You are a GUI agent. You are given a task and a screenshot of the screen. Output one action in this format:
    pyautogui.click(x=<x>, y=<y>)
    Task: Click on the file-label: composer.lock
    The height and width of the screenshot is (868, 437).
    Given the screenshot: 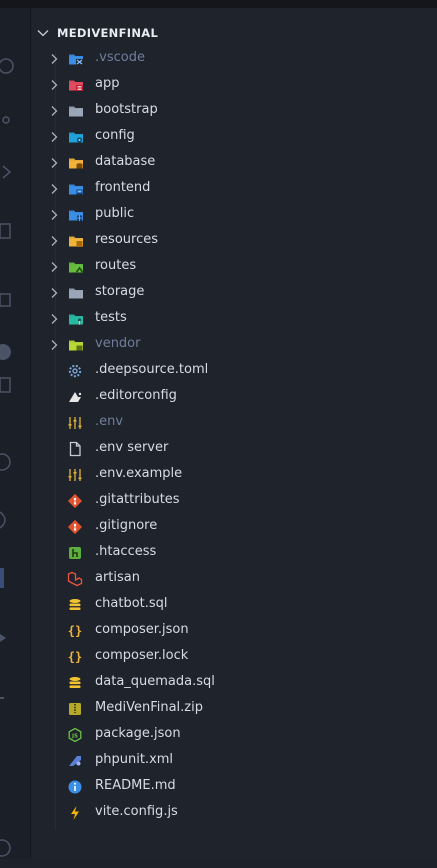 What is the action you would take?
    pyautogui.click(x=142, y=655)
    